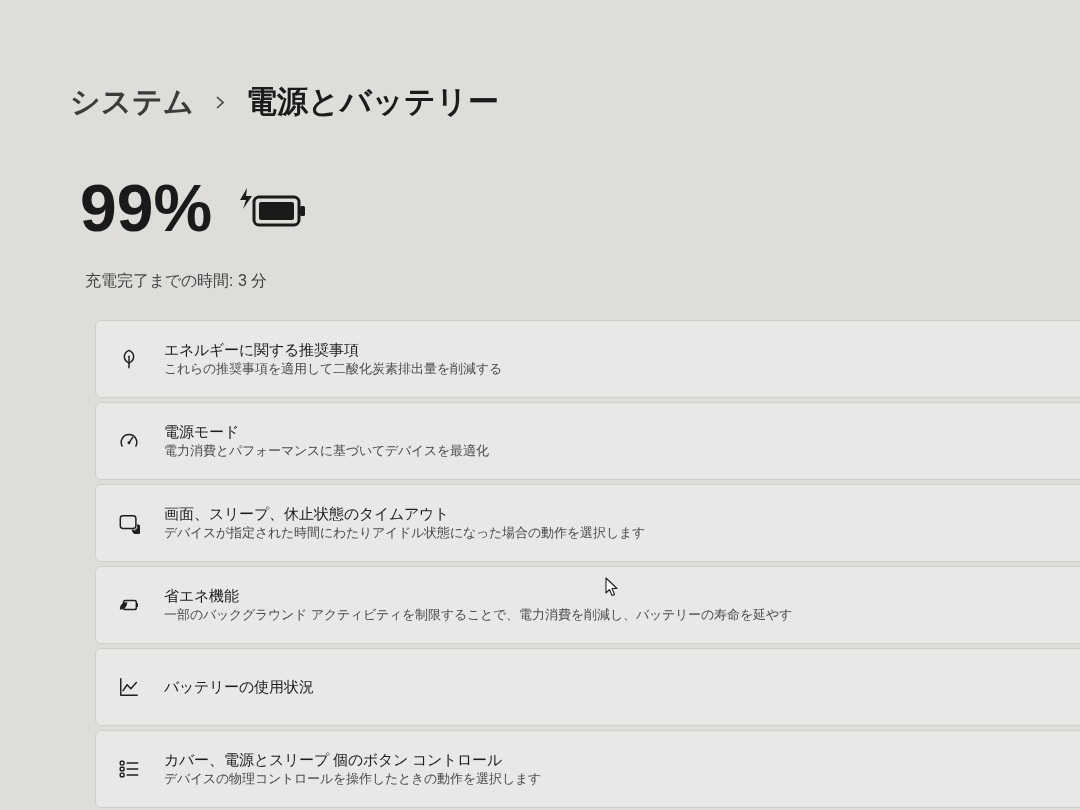  Describe the element at coordinates (201, 596) in the screenshot. I see `setting-title: 省エネ機能` at that location.